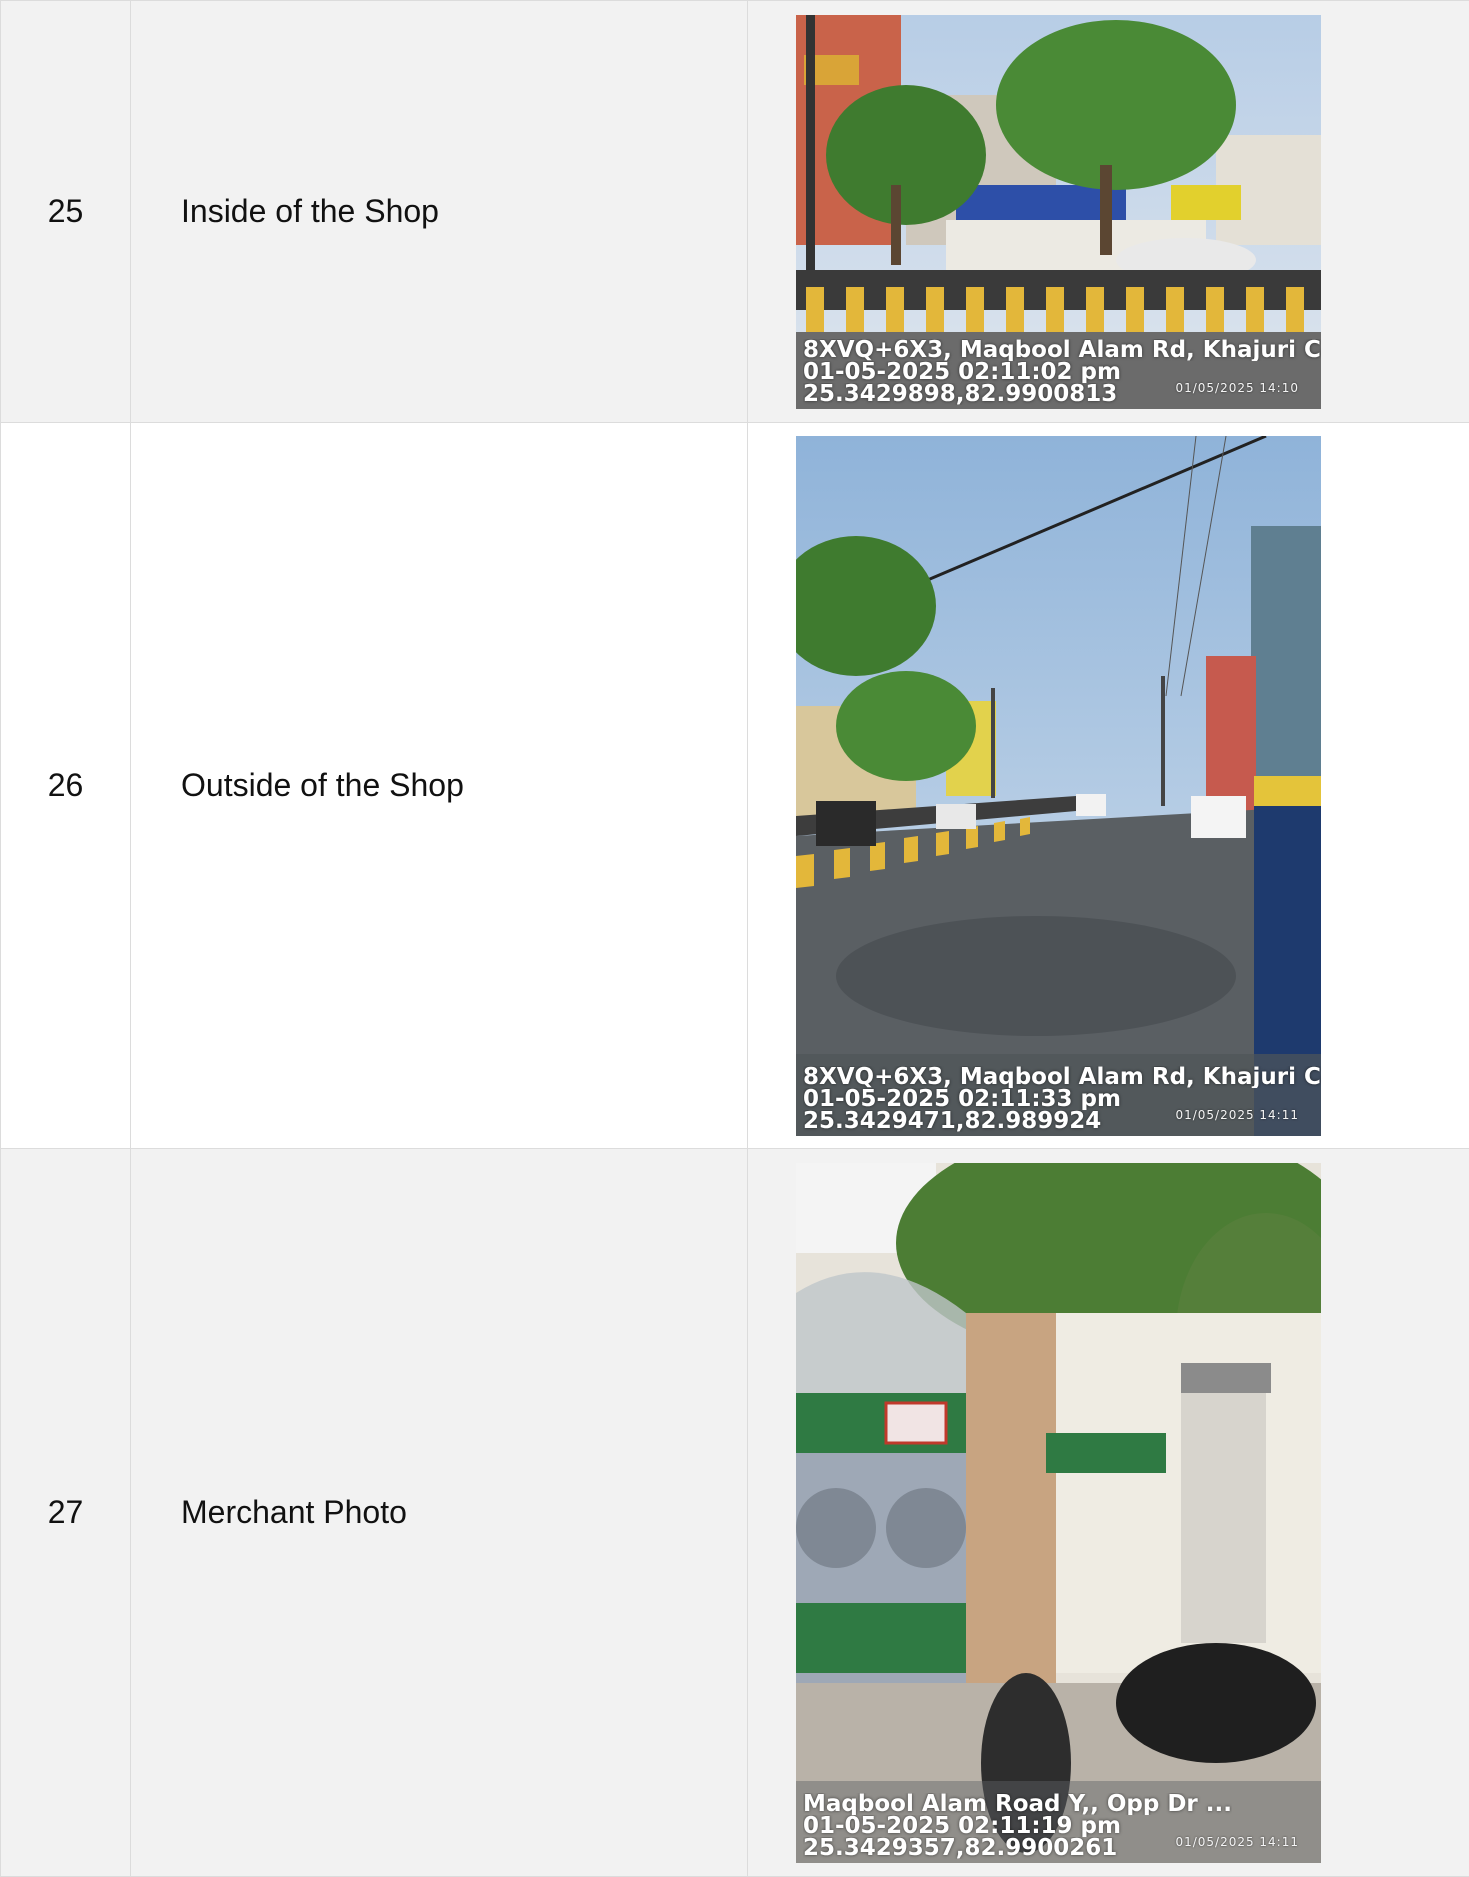 This screenshot has height=1877, width=1469. Describe the element at coordinates (66, 786) in the screenshot. I see `row-number: 26` at that location.